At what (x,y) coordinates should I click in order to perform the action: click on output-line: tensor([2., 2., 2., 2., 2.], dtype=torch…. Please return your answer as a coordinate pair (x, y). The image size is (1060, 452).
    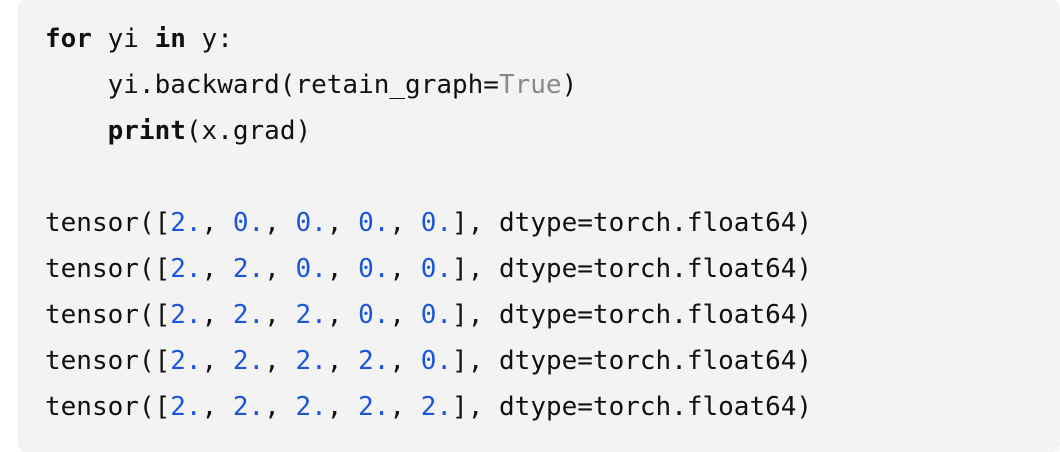
    Looking at the image, I should click on (552, 407).